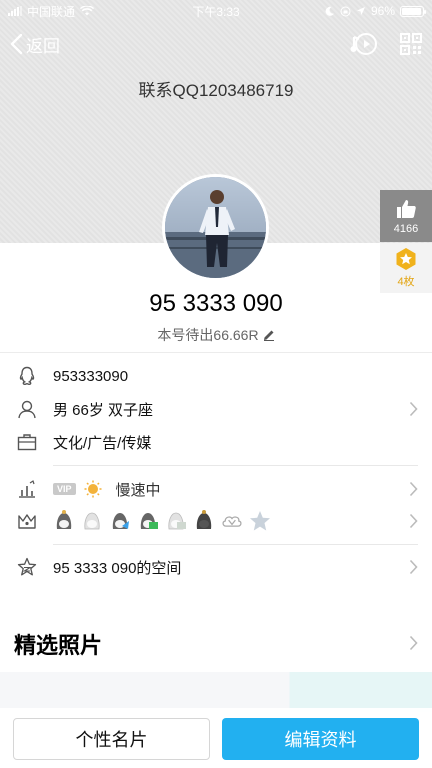 This screenshot has width=432, height=768. What do you see at coordinates (411, 44) in the screenshot?
I see `qr-code-icon` at bounding box center [411, 44].